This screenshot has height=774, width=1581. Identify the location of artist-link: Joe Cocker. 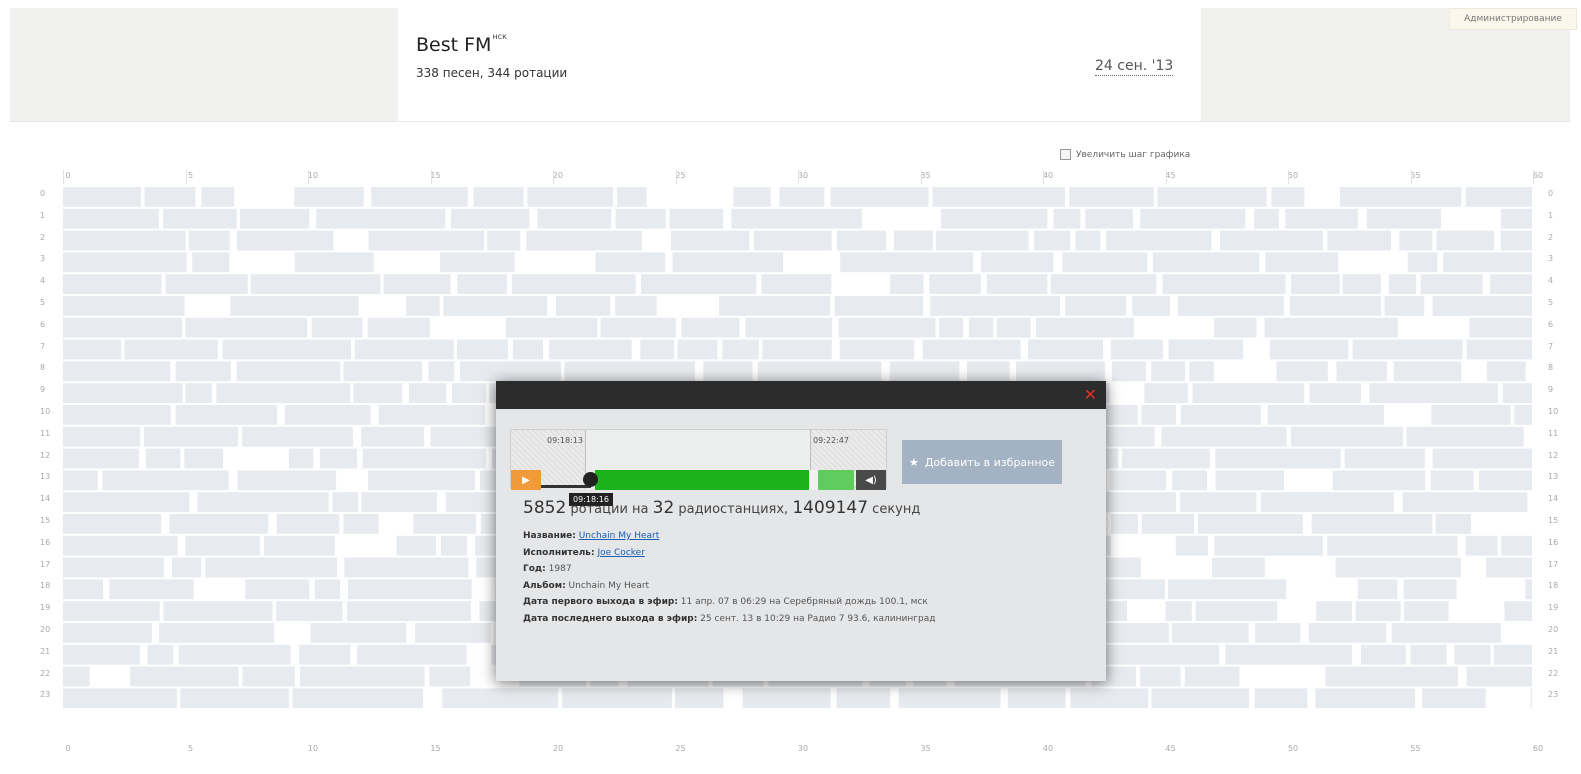
(620, 553).